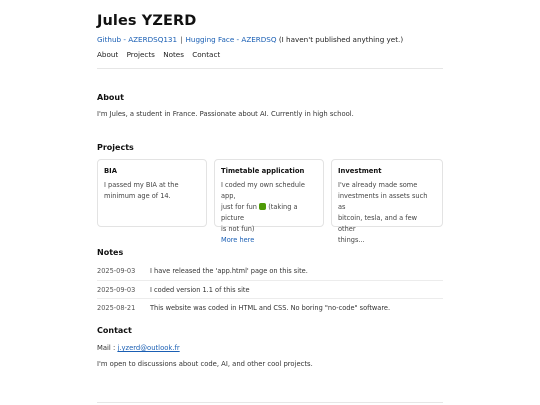 The height and width of the screenshot is (405, 540). What do you see at coordinates (114, 330) in the screenshot?
I see `contact-heading: Contact` at bounding box center [114, 330].